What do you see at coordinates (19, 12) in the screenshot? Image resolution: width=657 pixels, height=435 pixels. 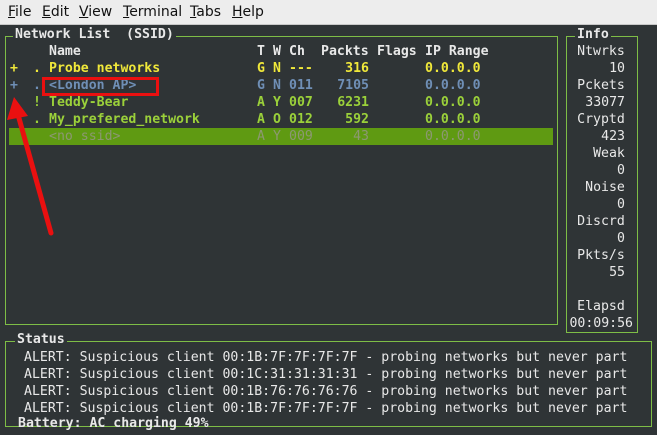 I see `menu-file: File` at bounding box center [19, 12].